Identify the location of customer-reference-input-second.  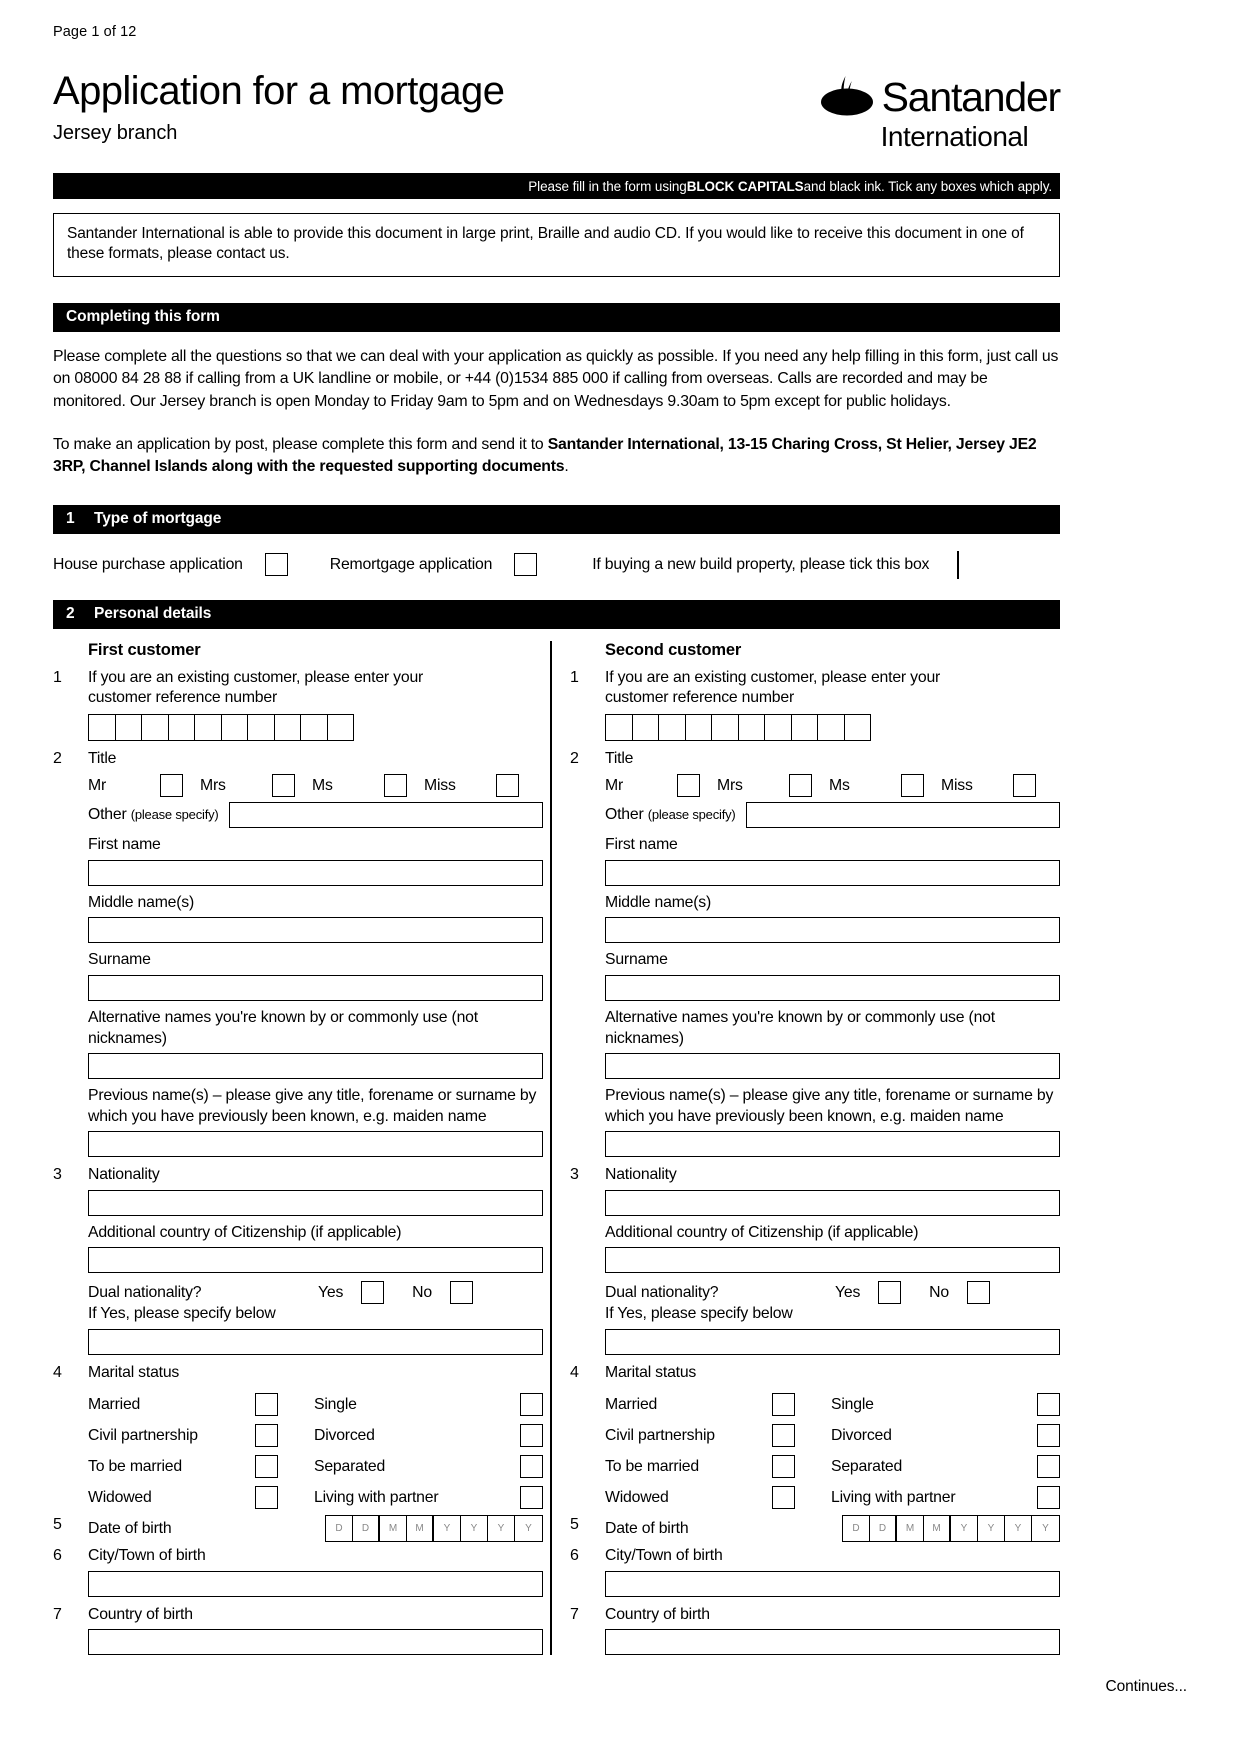
(738, 727).